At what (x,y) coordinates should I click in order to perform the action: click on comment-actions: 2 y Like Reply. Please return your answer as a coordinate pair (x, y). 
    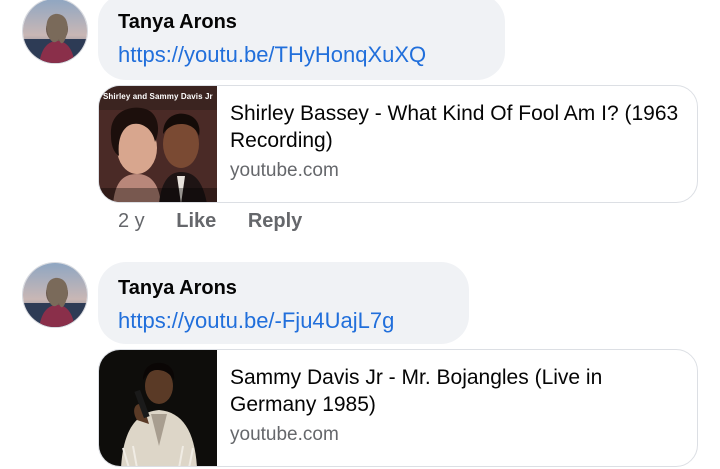
    Looking at the image, I should click on (210, 221).